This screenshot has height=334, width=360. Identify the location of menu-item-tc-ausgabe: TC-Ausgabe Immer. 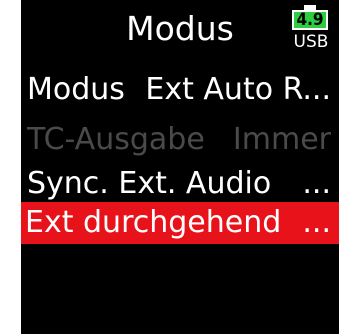
(180, 140).